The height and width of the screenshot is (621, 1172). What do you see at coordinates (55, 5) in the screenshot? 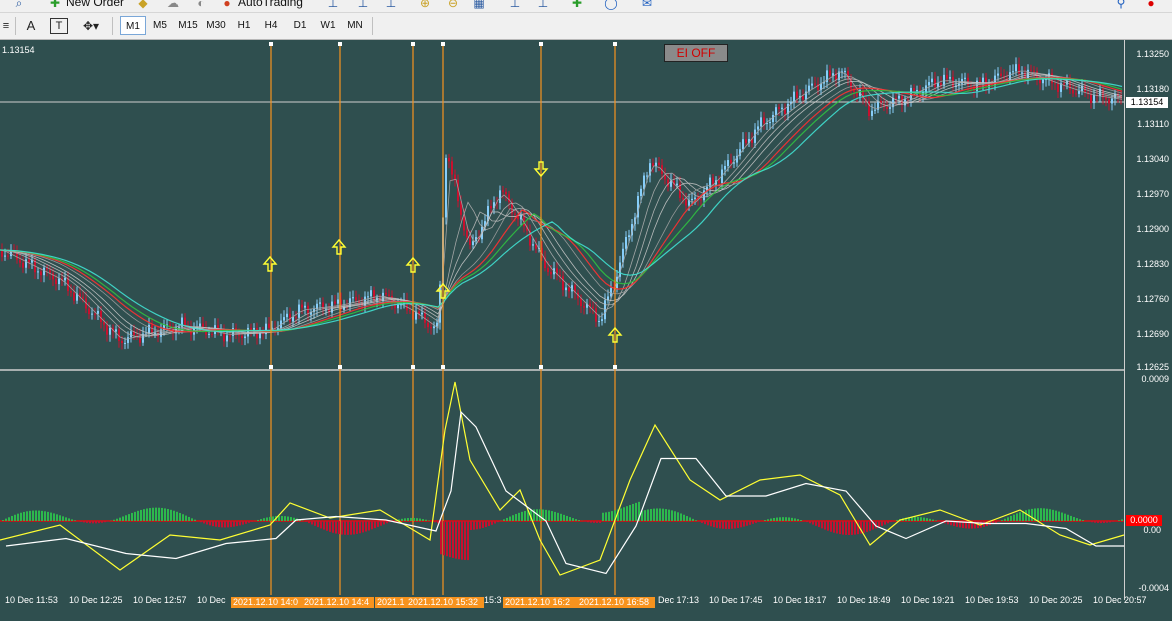
I see `new-order-icon: ✚` at bounding box center [55, 5].